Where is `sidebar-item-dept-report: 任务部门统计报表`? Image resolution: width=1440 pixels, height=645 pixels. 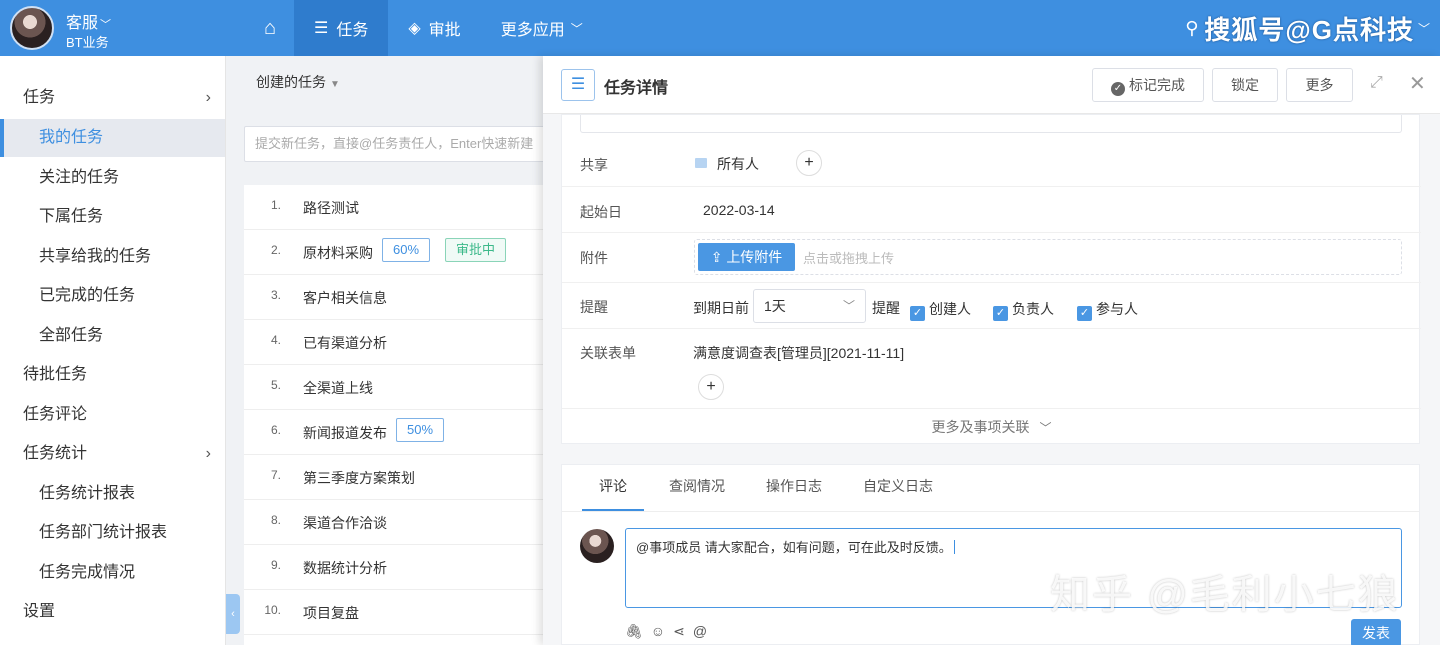 sidebar-item-dept-report: 任务部门统计报表 is located at coordinates (112, 533).